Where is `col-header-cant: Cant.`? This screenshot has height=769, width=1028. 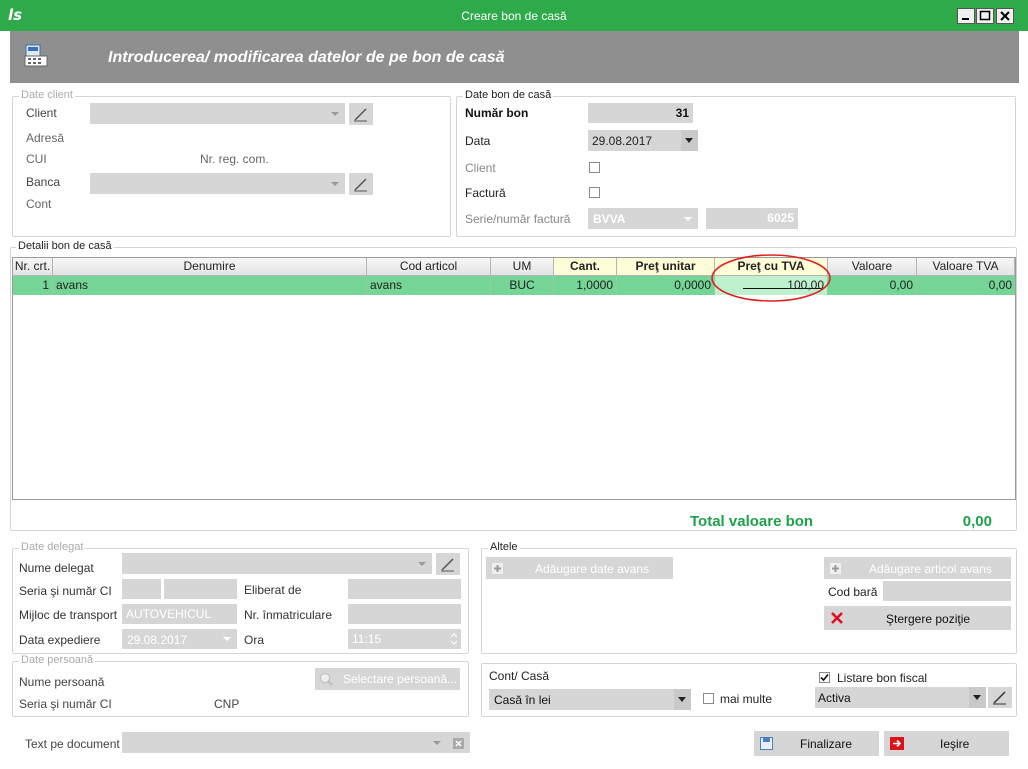
col-header-cant: Cant. is located at coordinates (585, 267).